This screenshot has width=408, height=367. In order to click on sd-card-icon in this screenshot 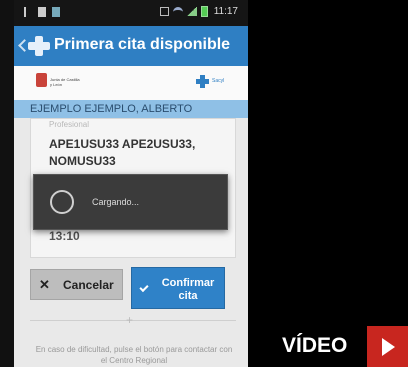, I will do `click(56, 12)`.